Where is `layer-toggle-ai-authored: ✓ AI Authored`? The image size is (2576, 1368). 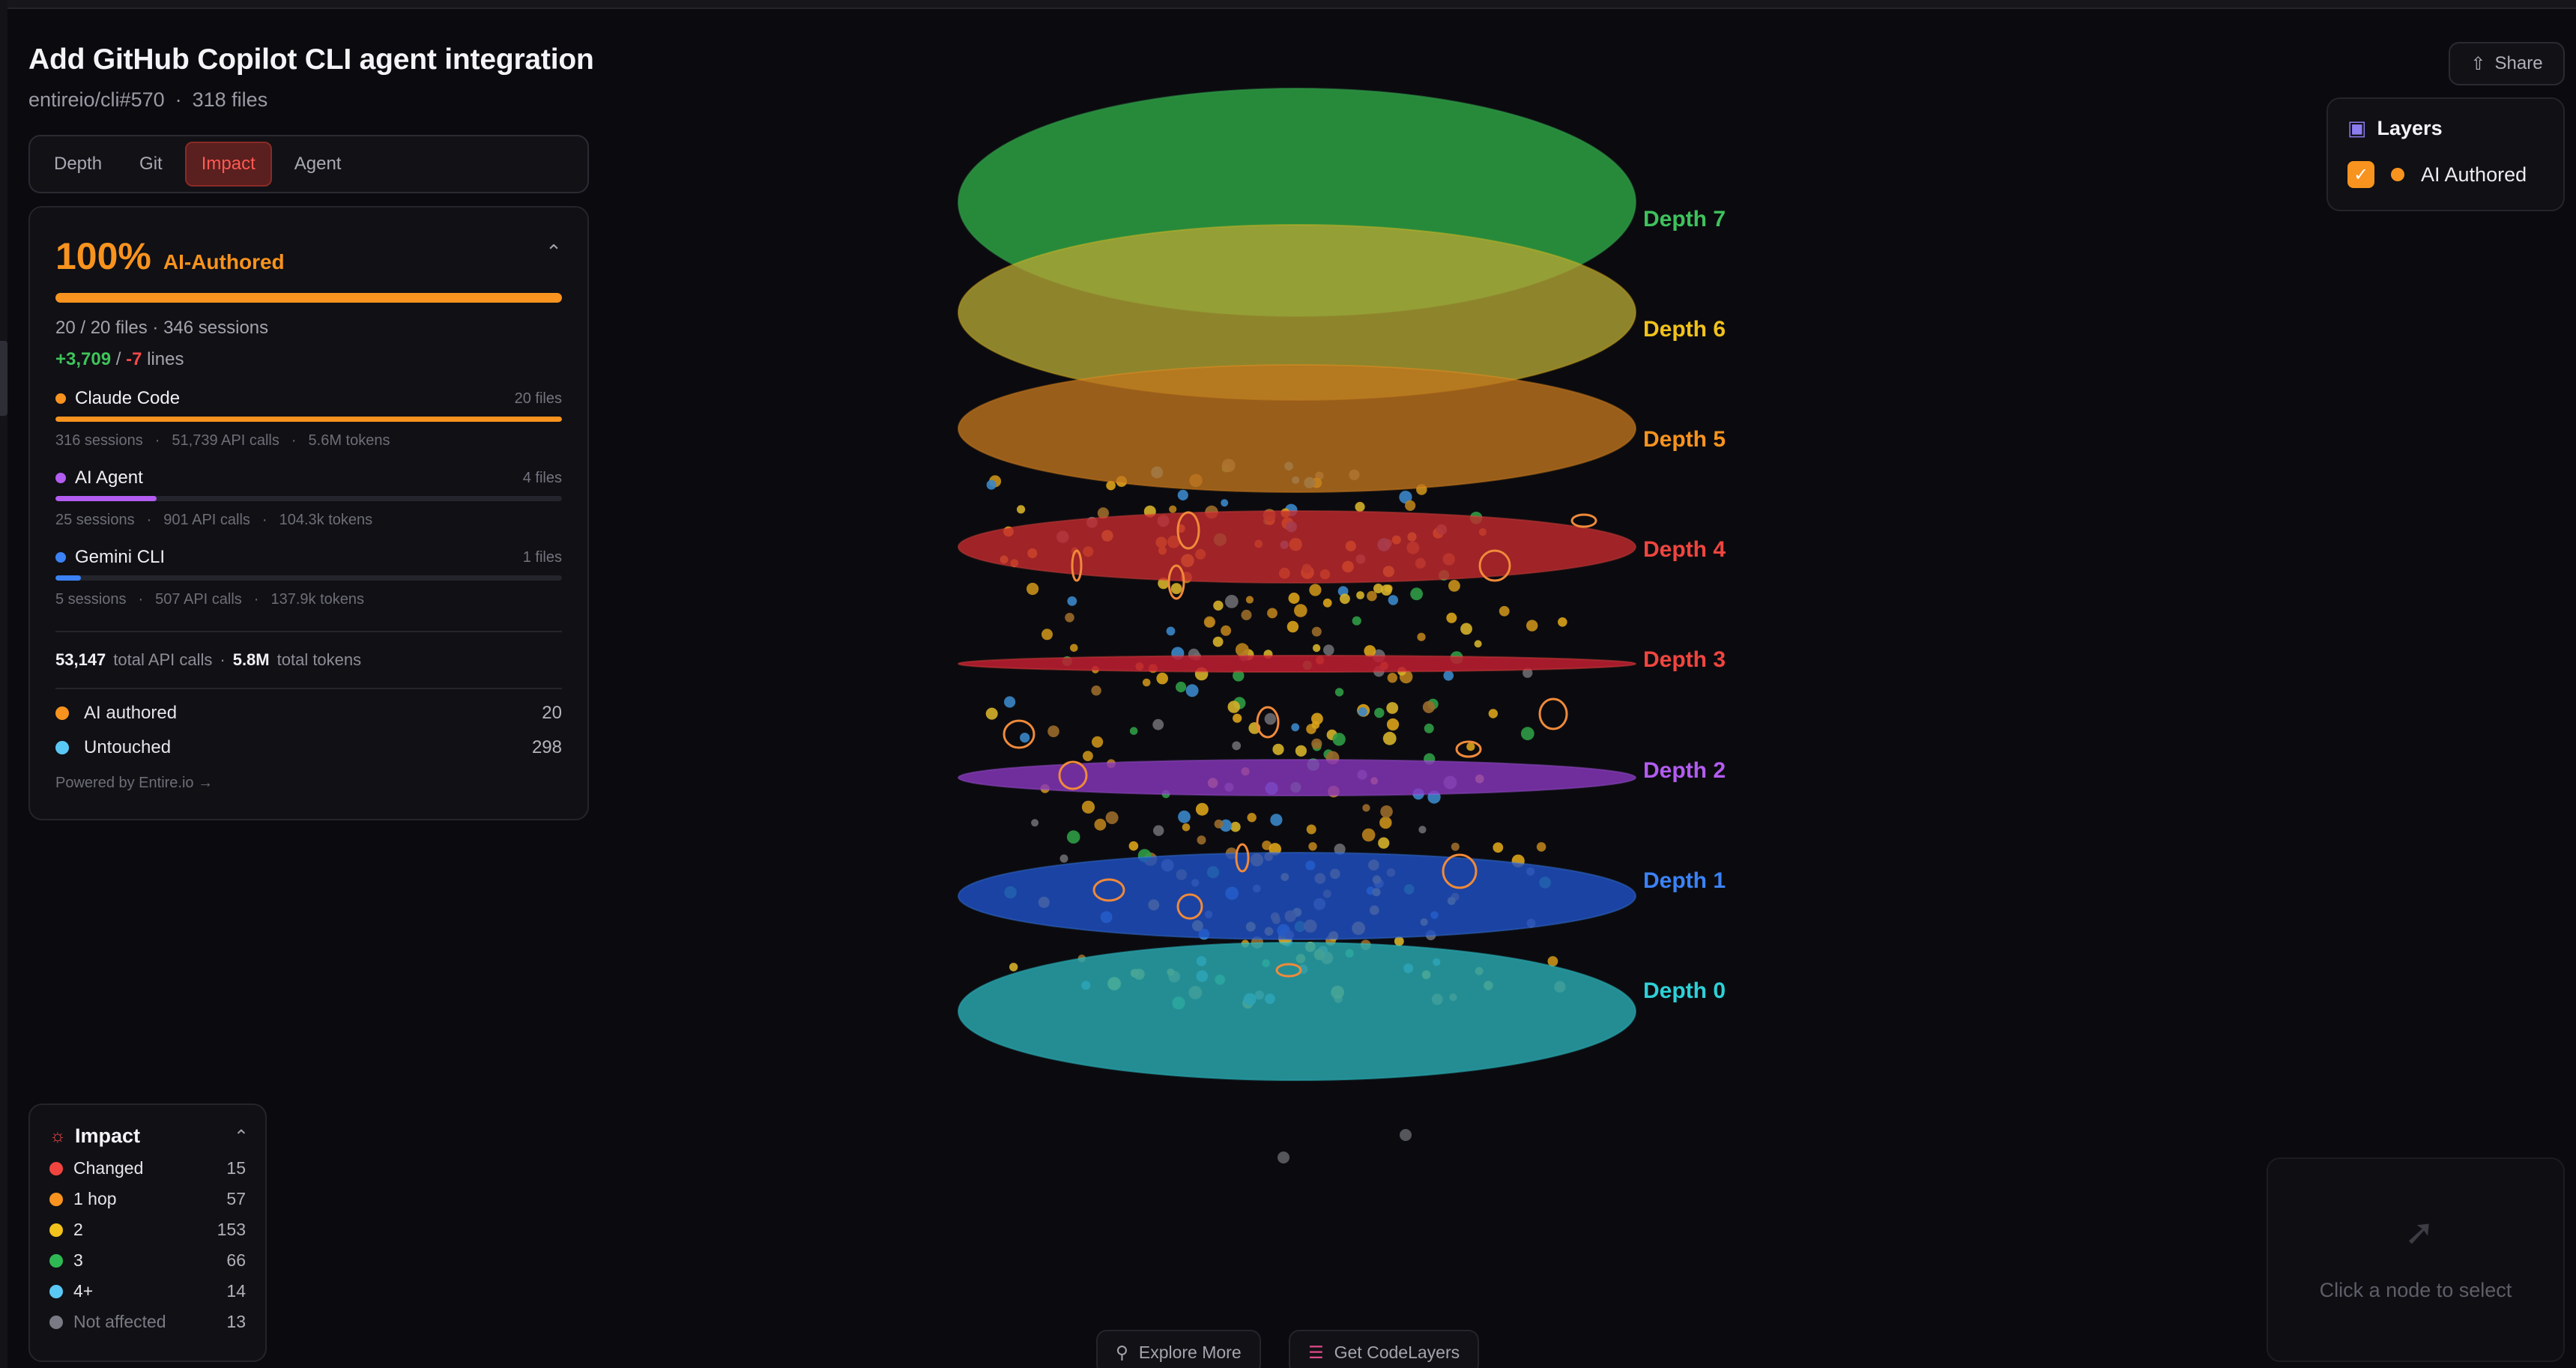 layer-toggle-ai-authored: ✓ AI Authored is located at coordinates (2445, 174).